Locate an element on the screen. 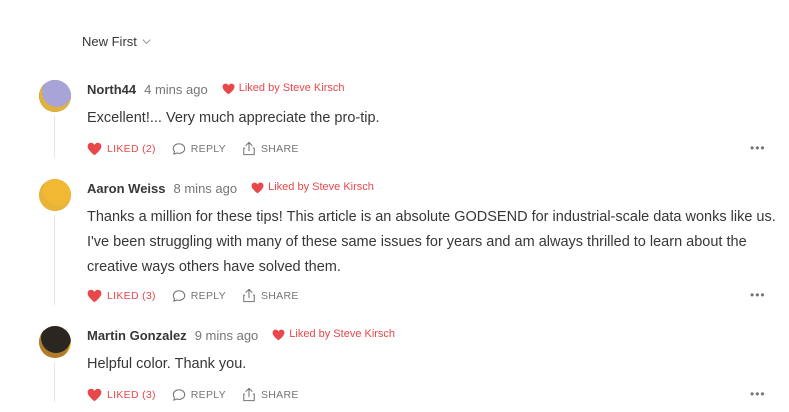  chevron-down-icon is located at coordinates (146, 42).